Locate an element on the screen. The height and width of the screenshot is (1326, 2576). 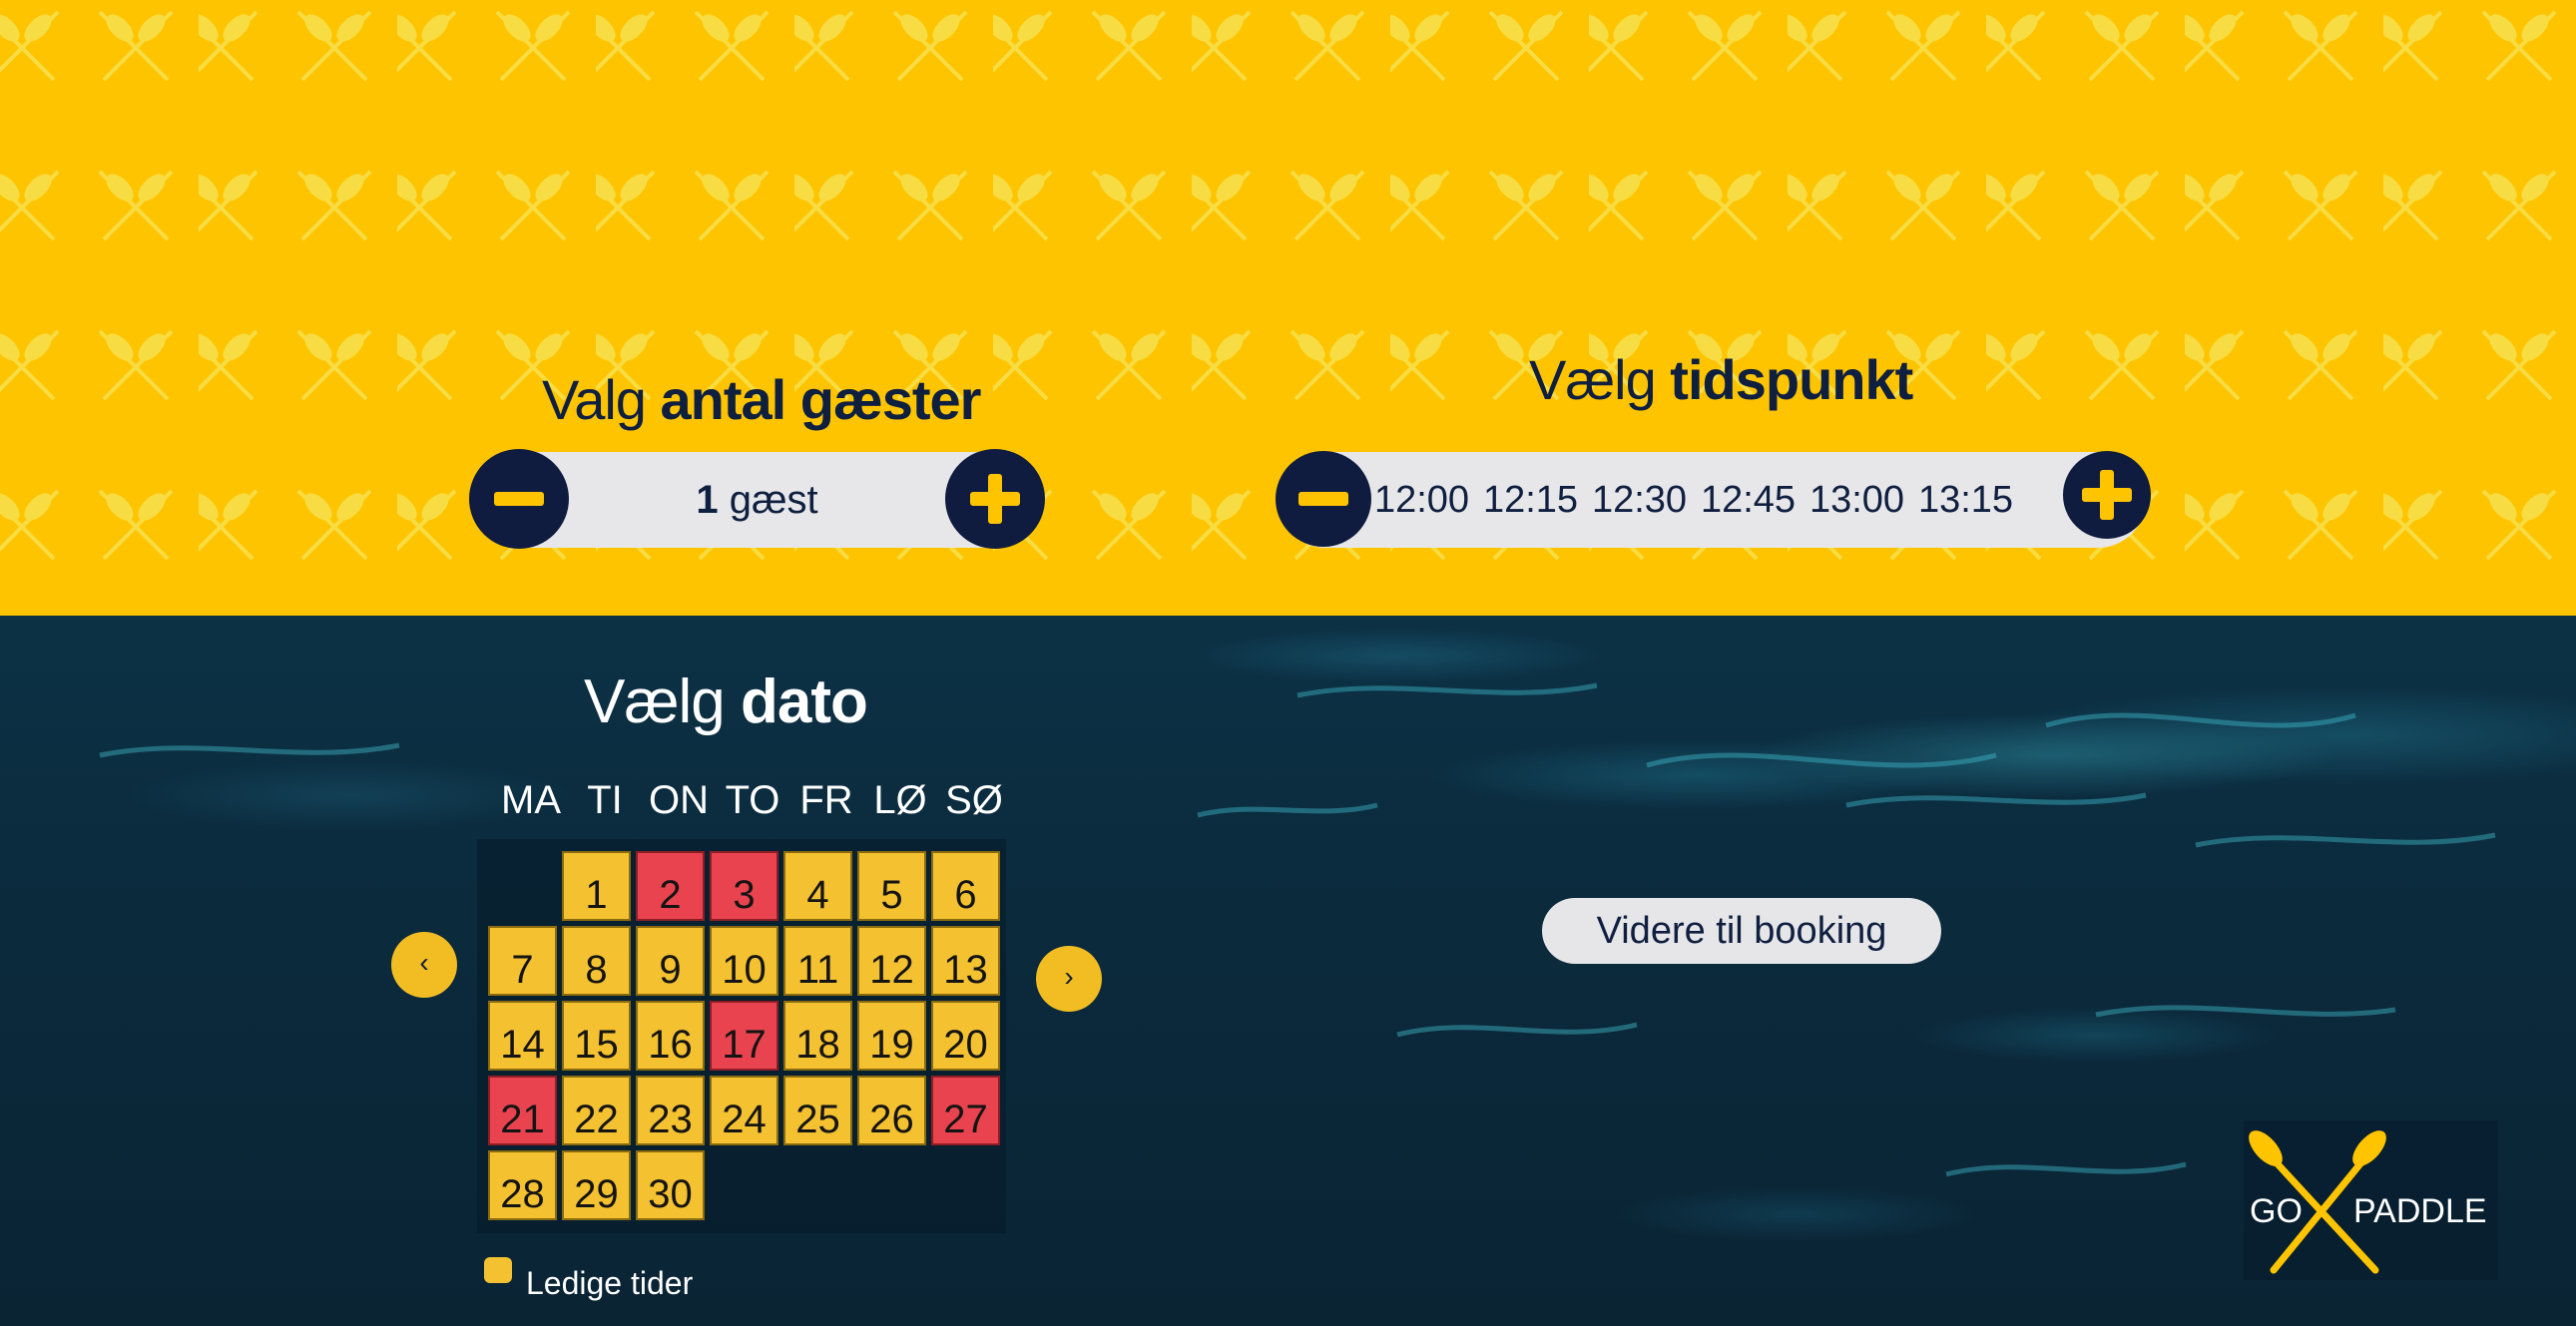
guest-unit: gæst is located at coordinates (768, 500).